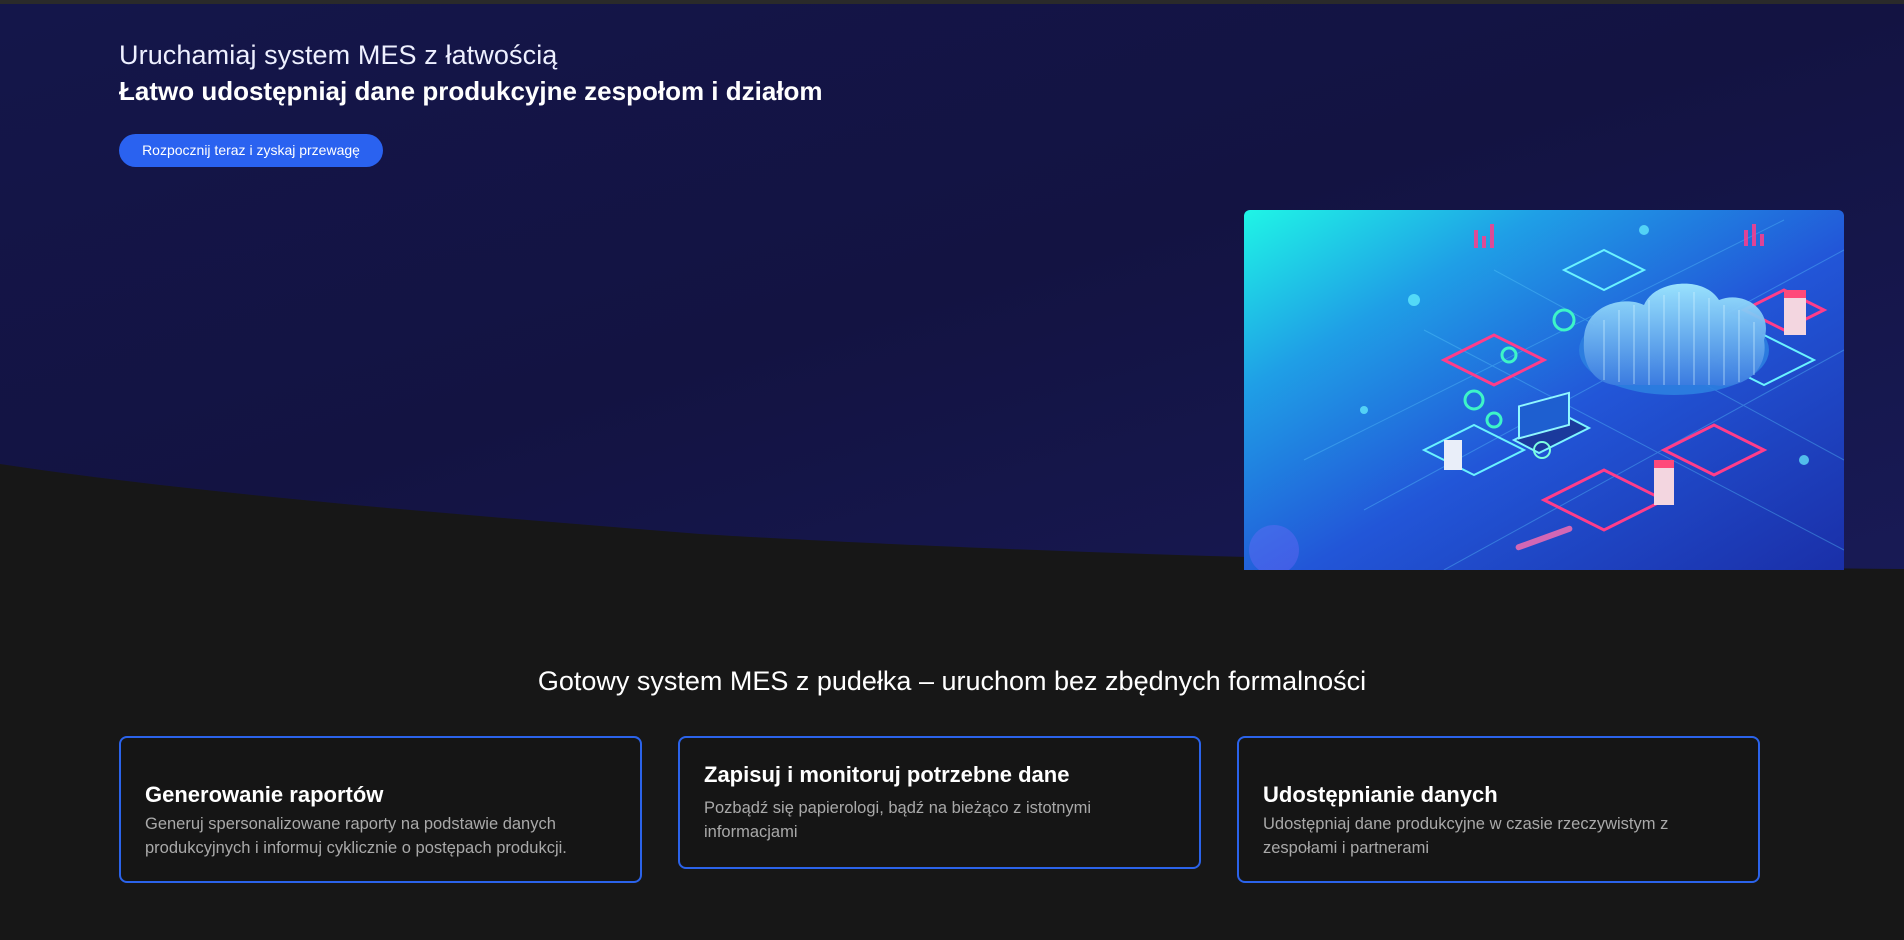  I want to click on start-now-button: Rozpocznij teraz i zyskaj przewagę, so click(251, 150).